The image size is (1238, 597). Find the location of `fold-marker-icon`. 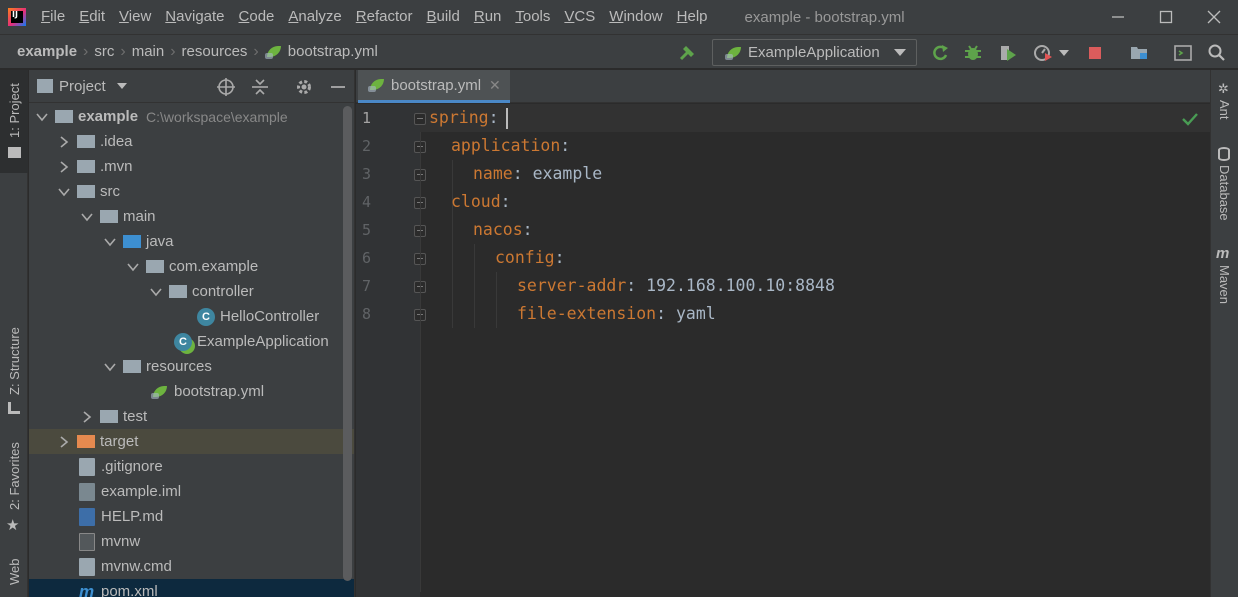

fold-marker-icon is located at coordinates (420, 119).